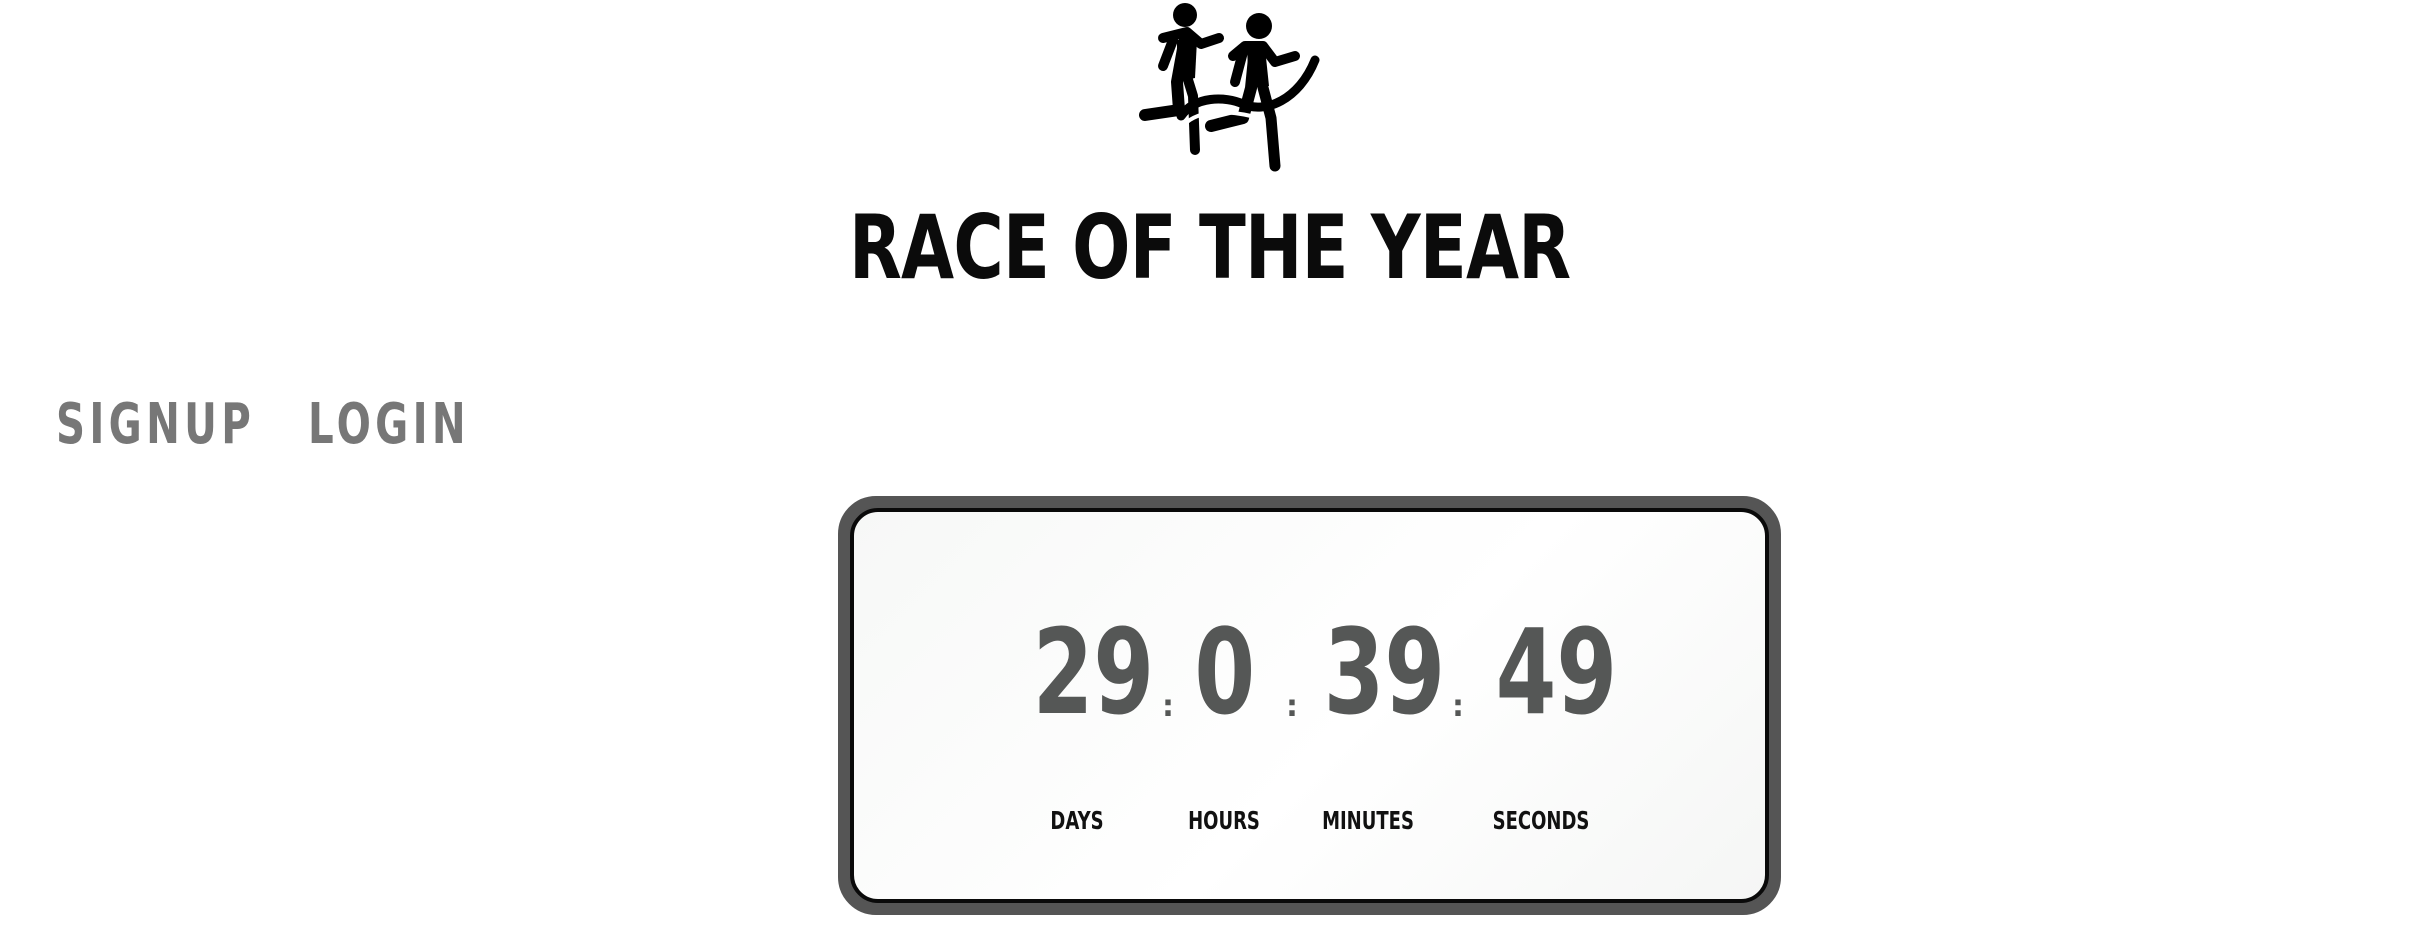 This screenshot has height=946, width=2418. What do you see at coordinates (261, 425) in the screenshot?
I see `auth-nav: SIGNUP LOGIN` at bounding box center [261, 425].